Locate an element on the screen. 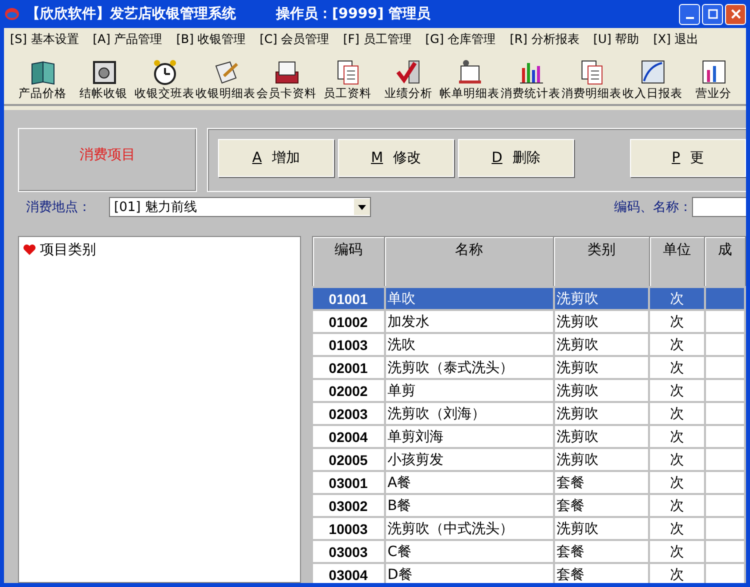  toolbar-button: 帐单明细表 is located at coordinates (469, 81).